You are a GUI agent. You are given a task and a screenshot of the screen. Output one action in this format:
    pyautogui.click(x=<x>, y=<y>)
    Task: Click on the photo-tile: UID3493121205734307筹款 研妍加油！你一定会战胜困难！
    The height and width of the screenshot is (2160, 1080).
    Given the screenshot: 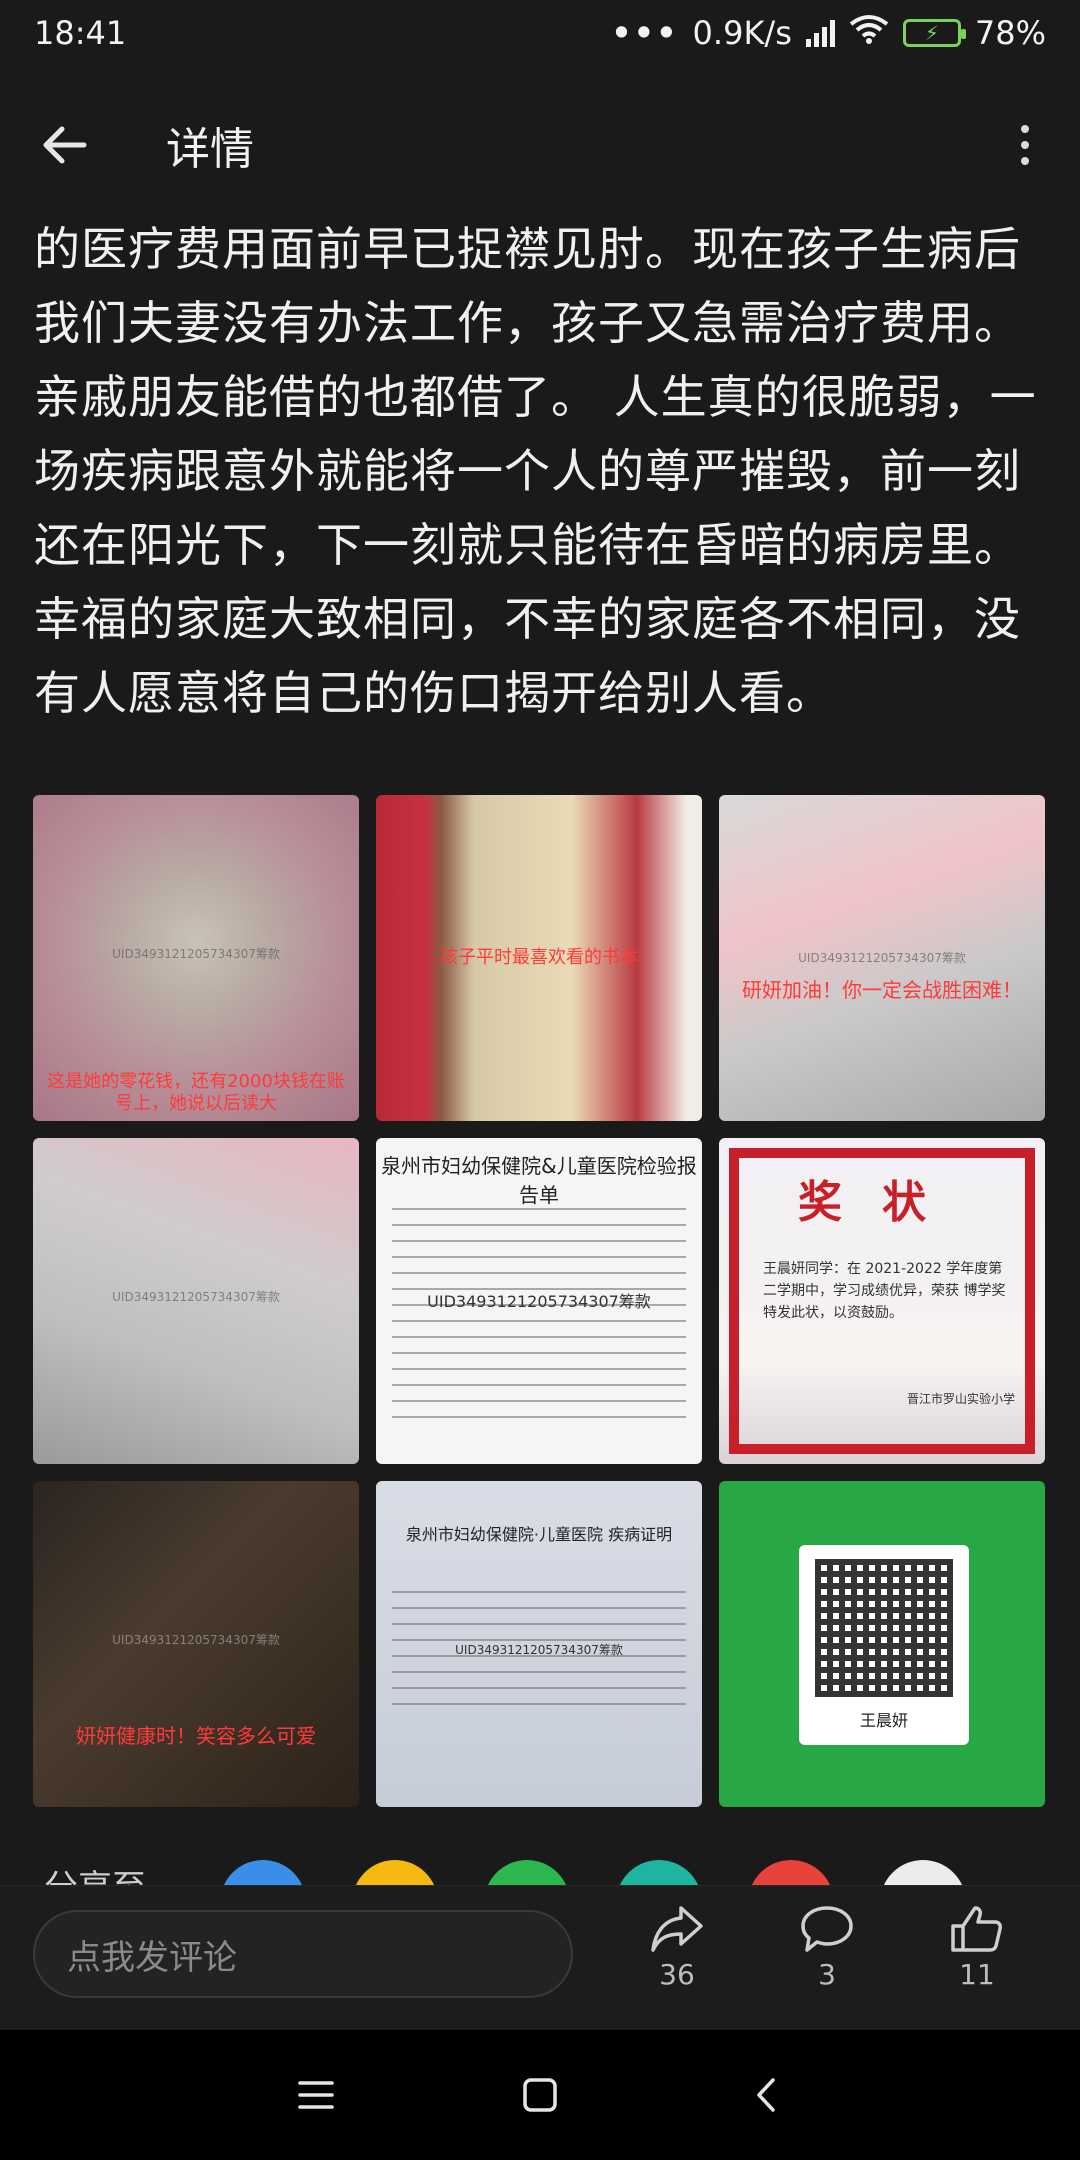 What is the action you would take?
    pyautogui.click(x=882, y=958)
    